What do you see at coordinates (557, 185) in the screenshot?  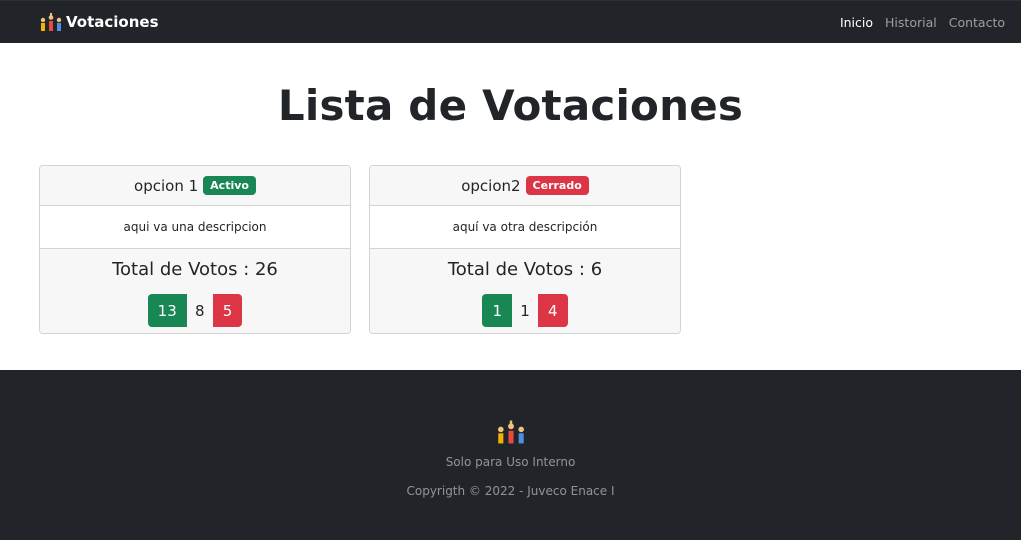 I see `status-badge: Cerrado` at bounding box center [557, 185].